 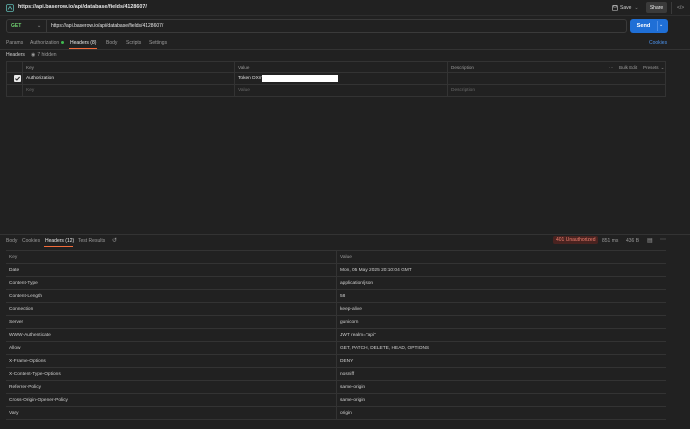 What do you see at coordinates (16, 26) in the screenshot?
I see `method-value: GET` at bounding box center [16, 26].